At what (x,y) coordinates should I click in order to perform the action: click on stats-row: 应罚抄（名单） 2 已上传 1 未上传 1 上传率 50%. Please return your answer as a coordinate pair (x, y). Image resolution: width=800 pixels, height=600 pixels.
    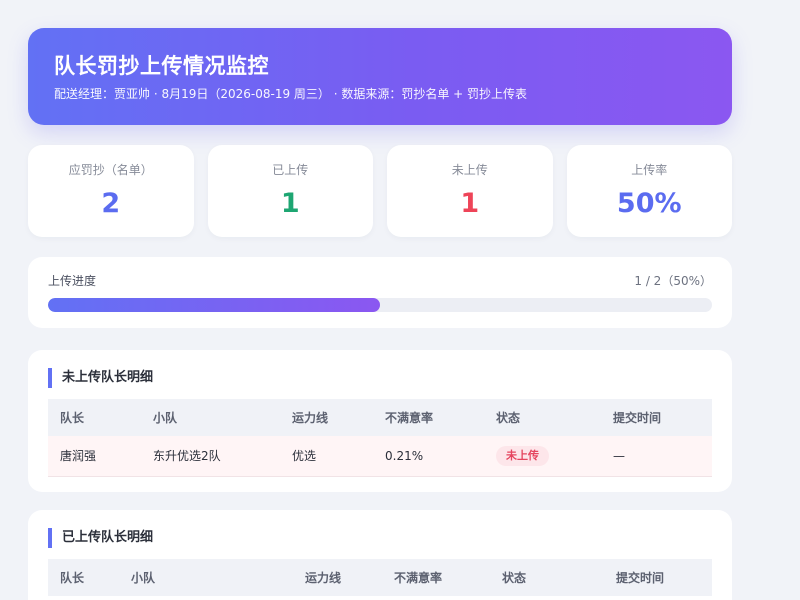
    Looking at the image, I should click on (380, 191).